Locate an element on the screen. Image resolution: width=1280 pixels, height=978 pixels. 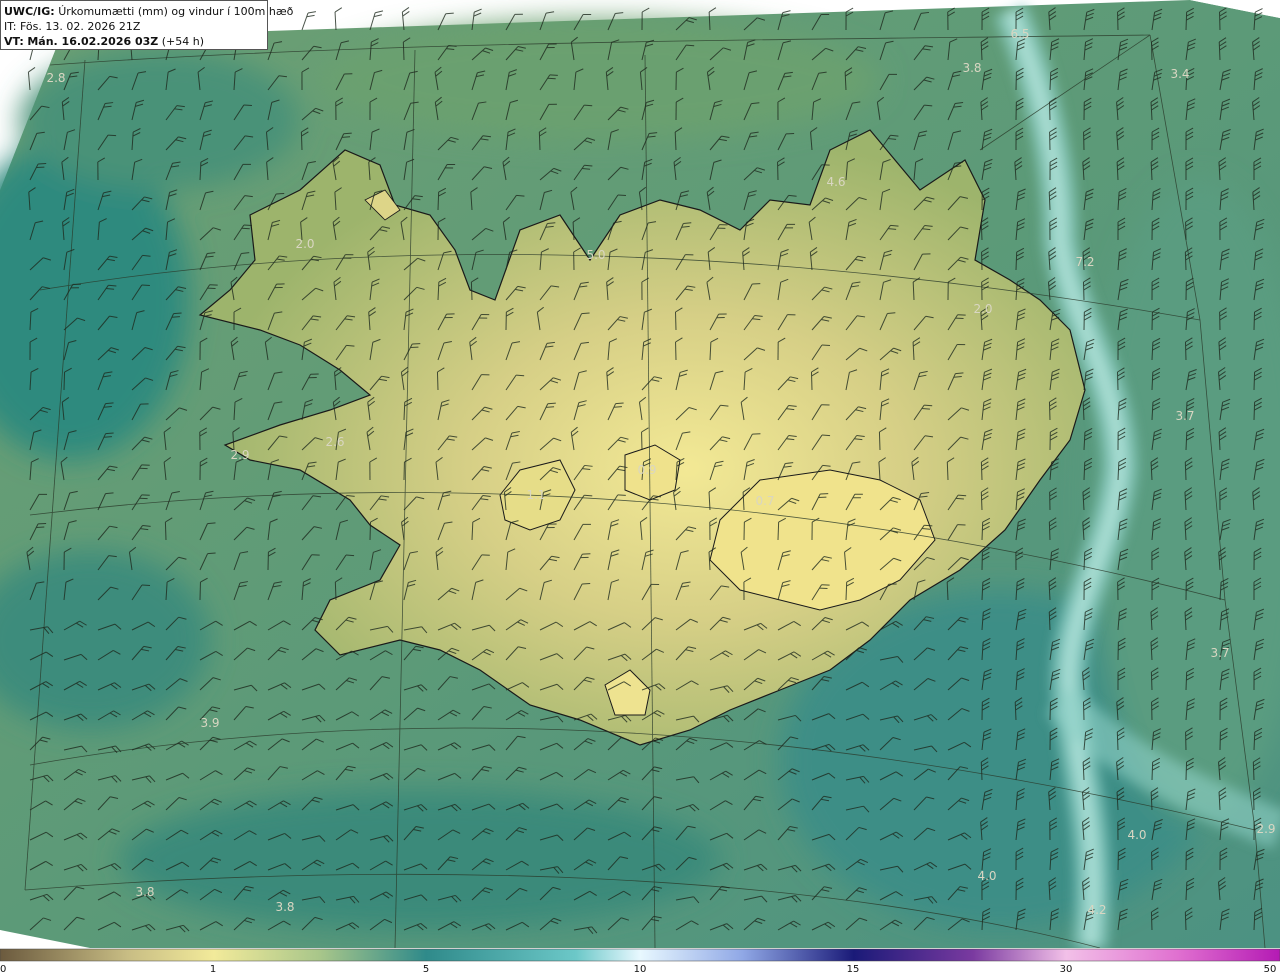
value-label: 4.6 is located at coordinates (835, 182).